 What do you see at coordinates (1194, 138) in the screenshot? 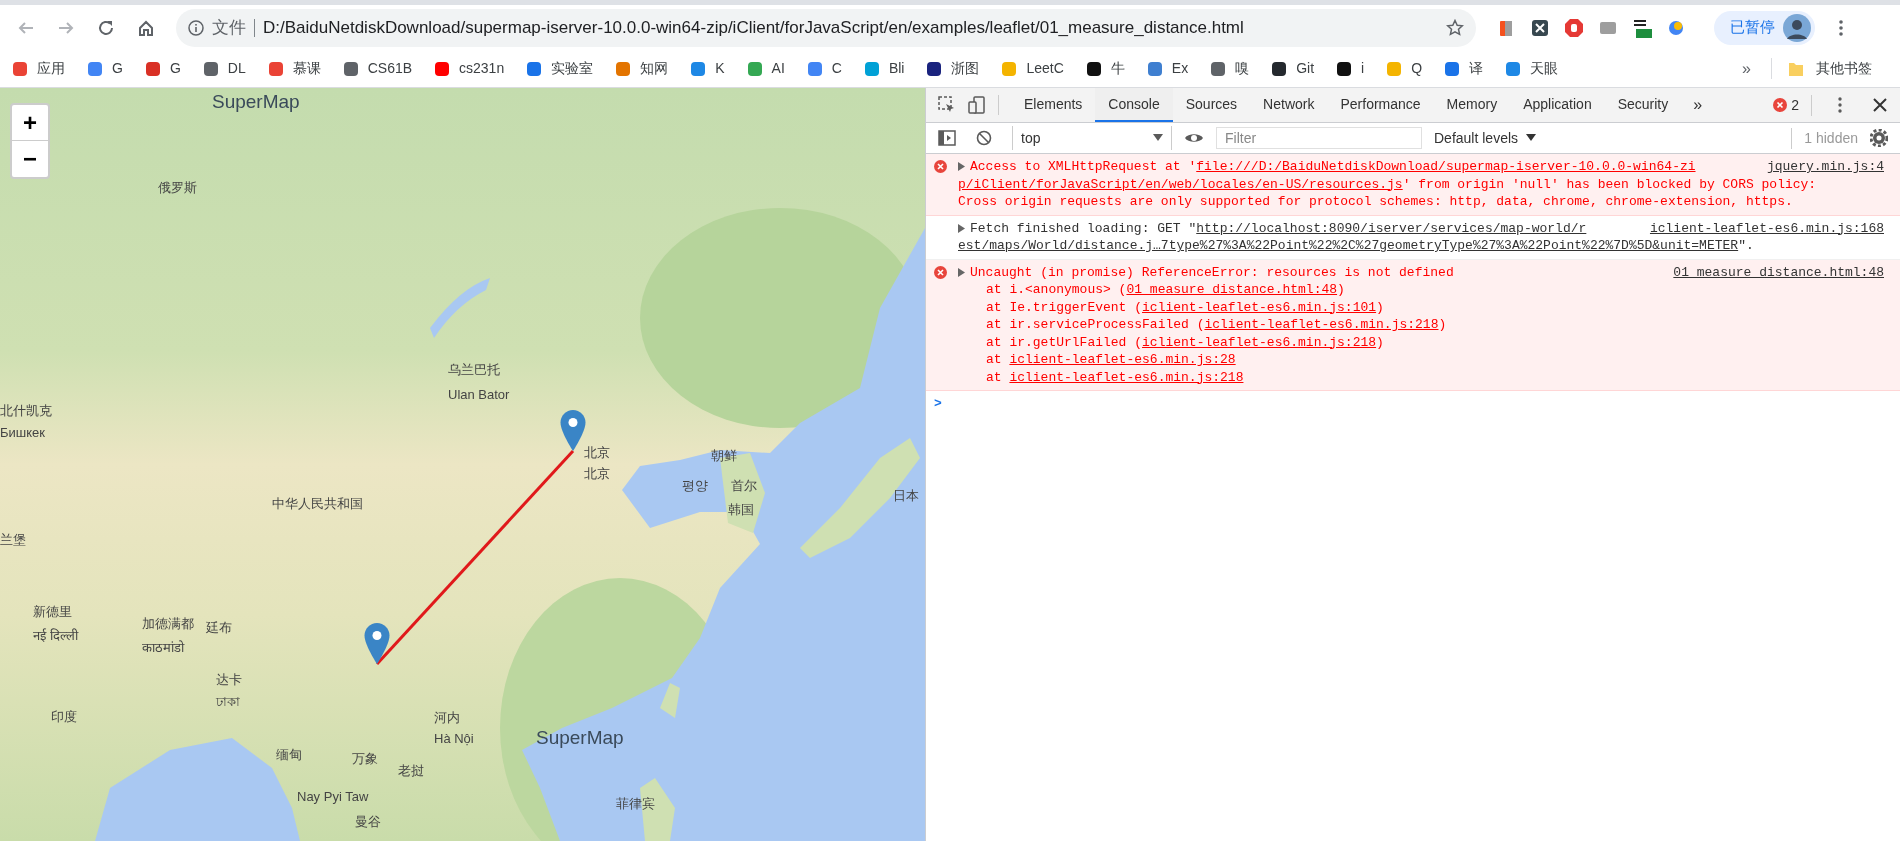
I see `eye-icon` at bounding box center [1194, 138].